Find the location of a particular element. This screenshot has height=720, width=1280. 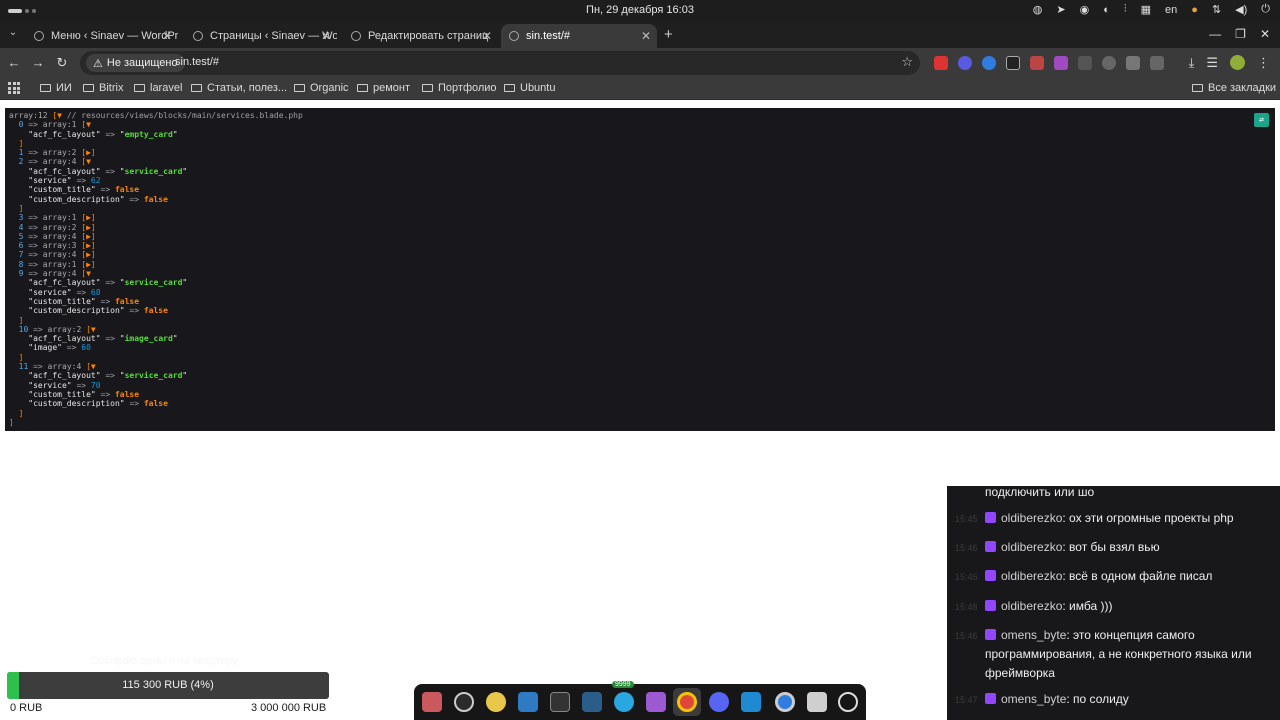

security-indicator: ⚠ Не защищено is located at coordinates (135, 63).